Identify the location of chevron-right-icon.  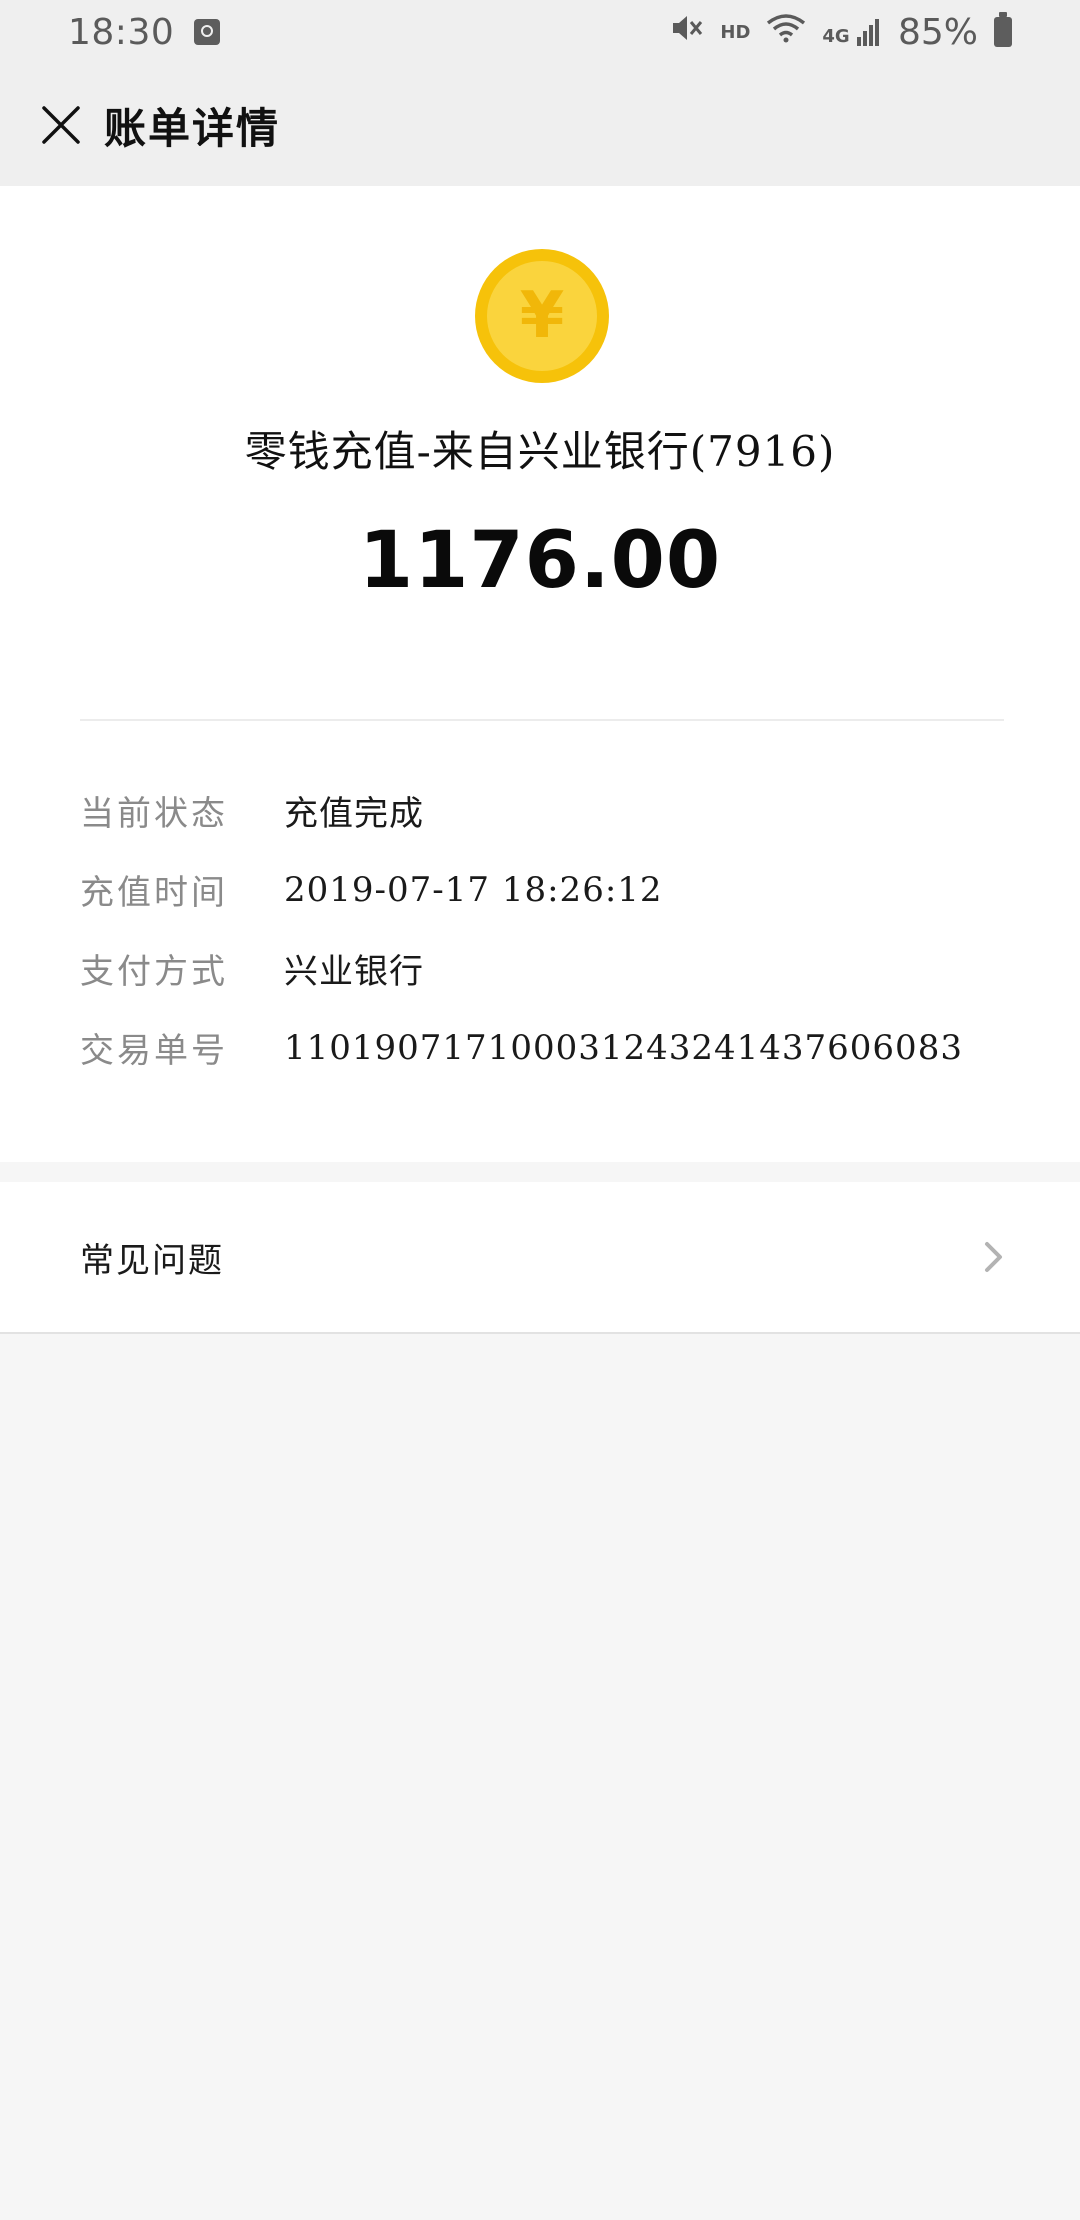
(993, 1257).